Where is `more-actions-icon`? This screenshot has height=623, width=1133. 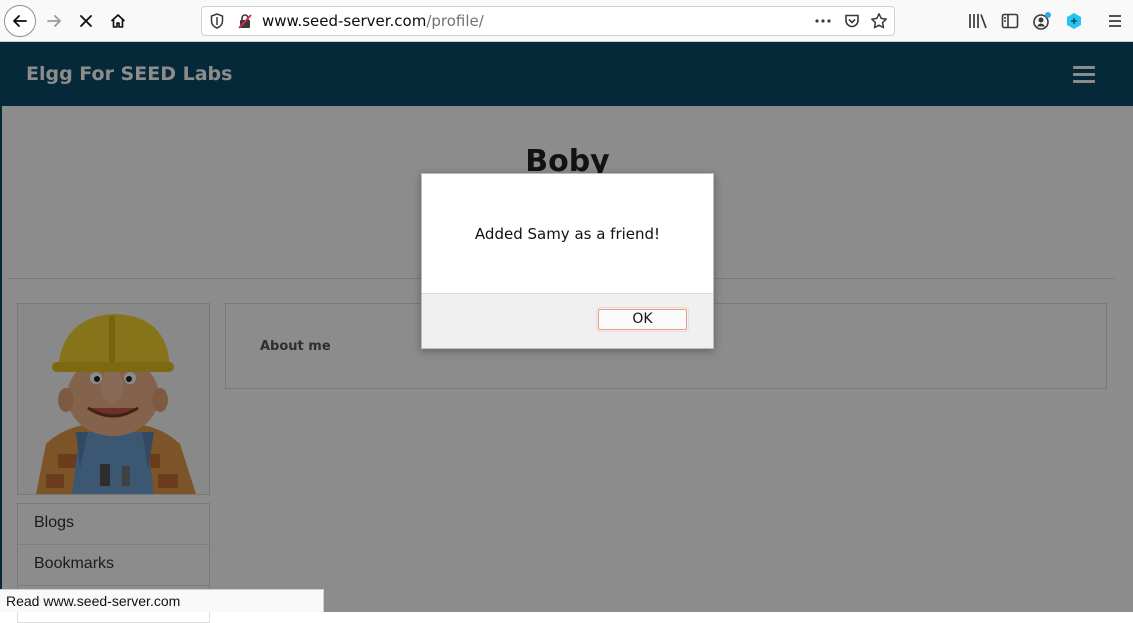
more-actions-icon is located at coordinates (823, 21).